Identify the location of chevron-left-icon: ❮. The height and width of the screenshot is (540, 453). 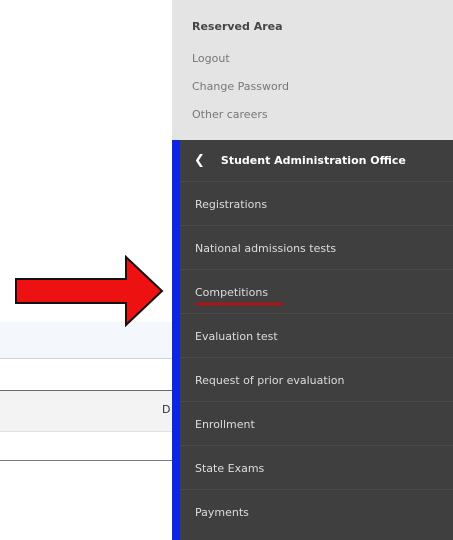
(199, 160).